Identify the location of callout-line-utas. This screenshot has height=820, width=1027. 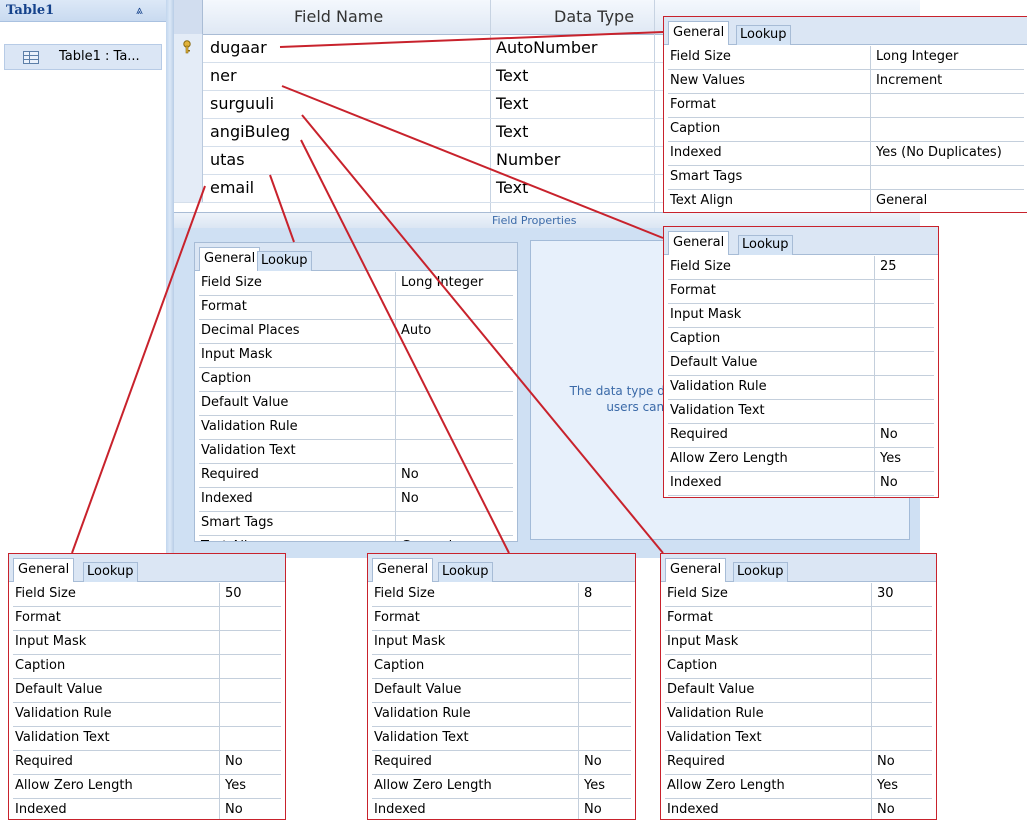
(282, 208).